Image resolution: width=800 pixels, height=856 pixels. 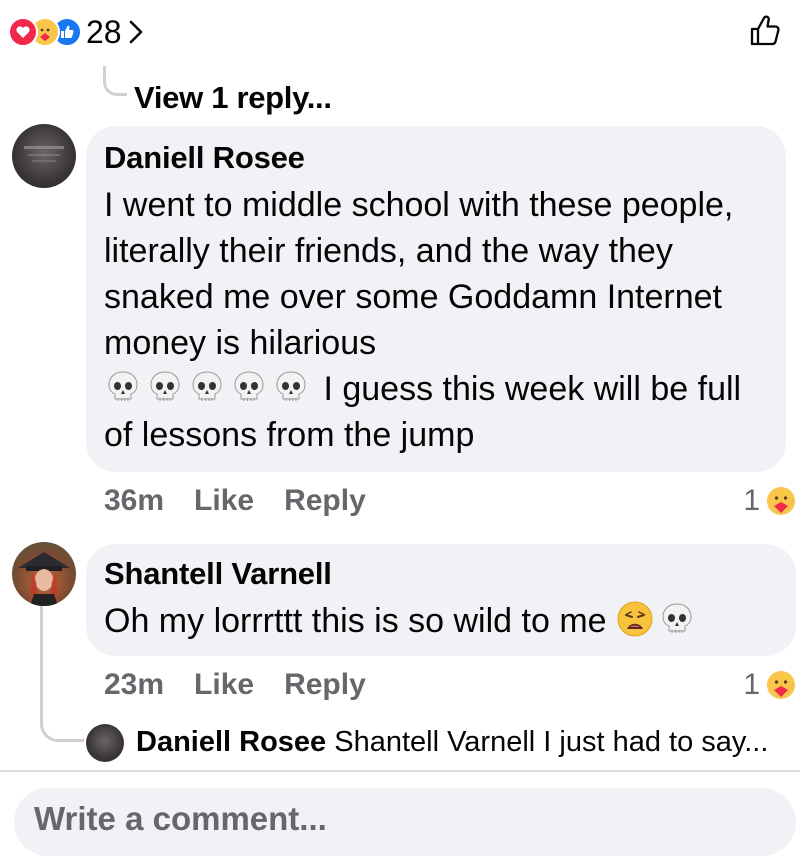 I want to click on comment-actions: 36m Like Reply, so click(x=235, y=501).